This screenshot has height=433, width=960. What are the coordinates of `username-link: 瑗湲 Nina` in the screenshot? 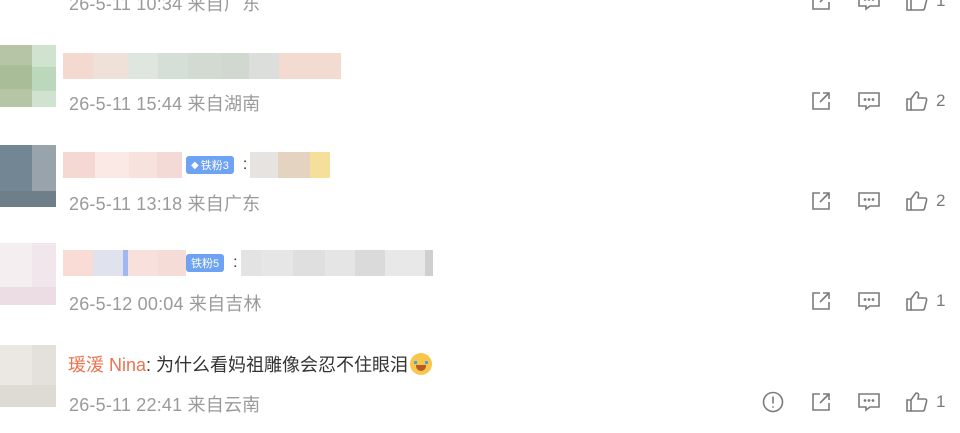 It's located at (107, 365).